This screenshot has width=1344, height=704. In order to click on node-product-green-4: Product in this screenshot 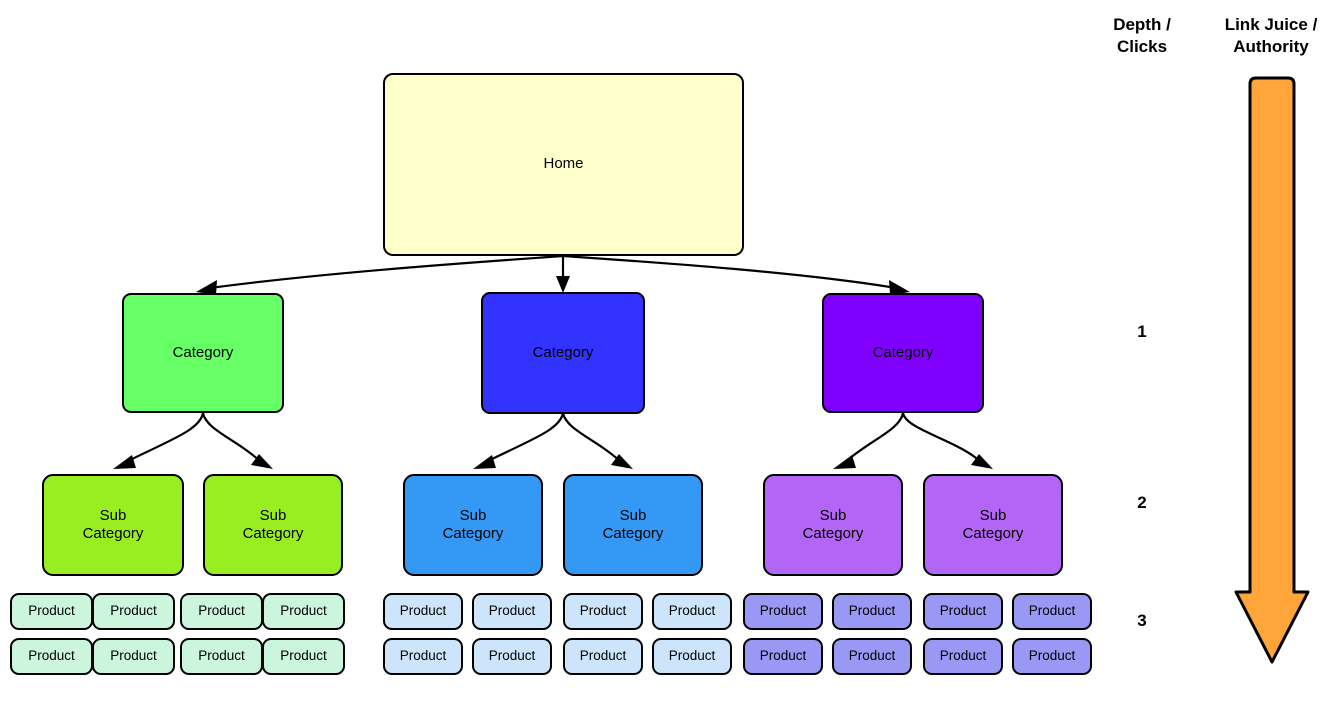, I will do `click(303, 611)`.